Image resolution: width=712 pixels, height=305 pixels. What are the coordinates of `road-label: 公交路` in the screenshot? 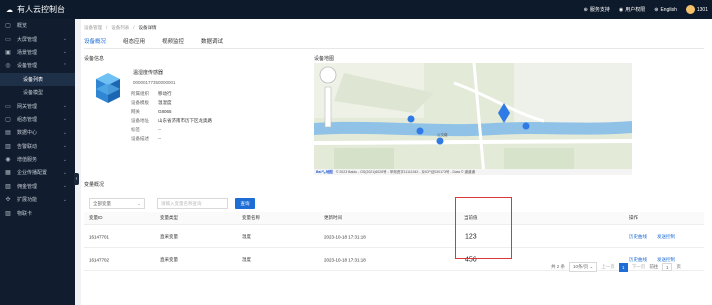 It's located at (442, 135).